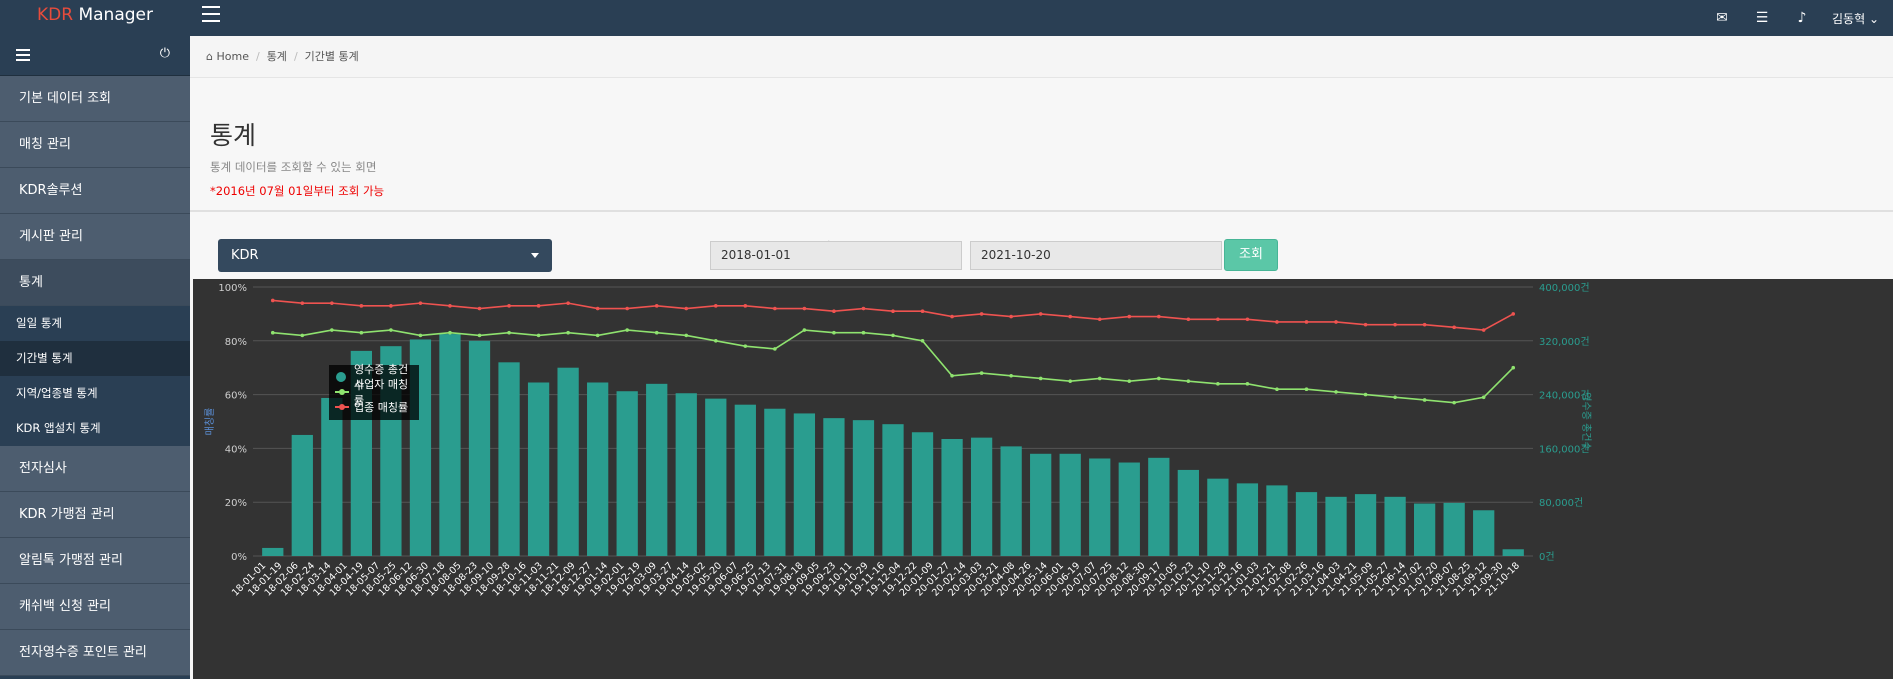 This screenshot has width=1893, height=679. Describe the element at coordinates (381, 407) in the screenshot. I see `legend-label-industry-match: 업종 매칭률` at that location.